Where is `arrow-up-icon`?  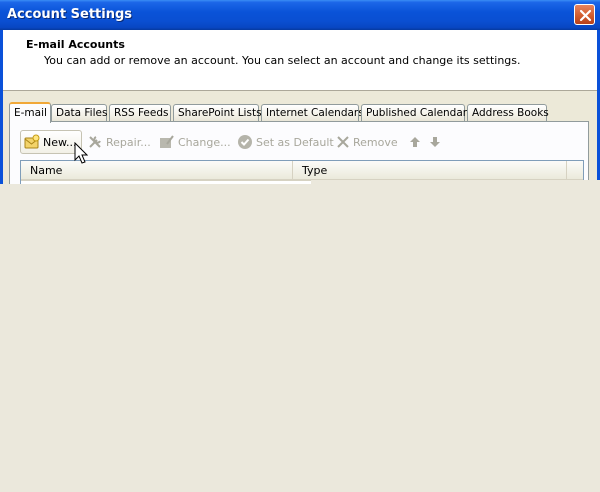
arrow-up-icon is located at coordinates (415, 142).